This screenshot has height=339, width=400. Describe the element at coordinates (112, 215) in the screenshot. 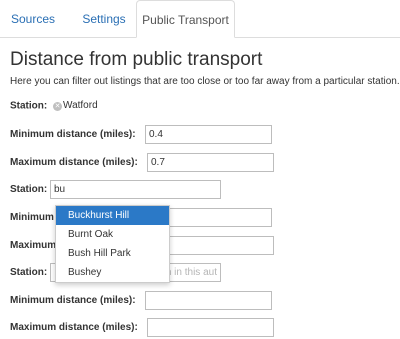

I see `autocomplete-option: Buckhurst Hill` at that location.